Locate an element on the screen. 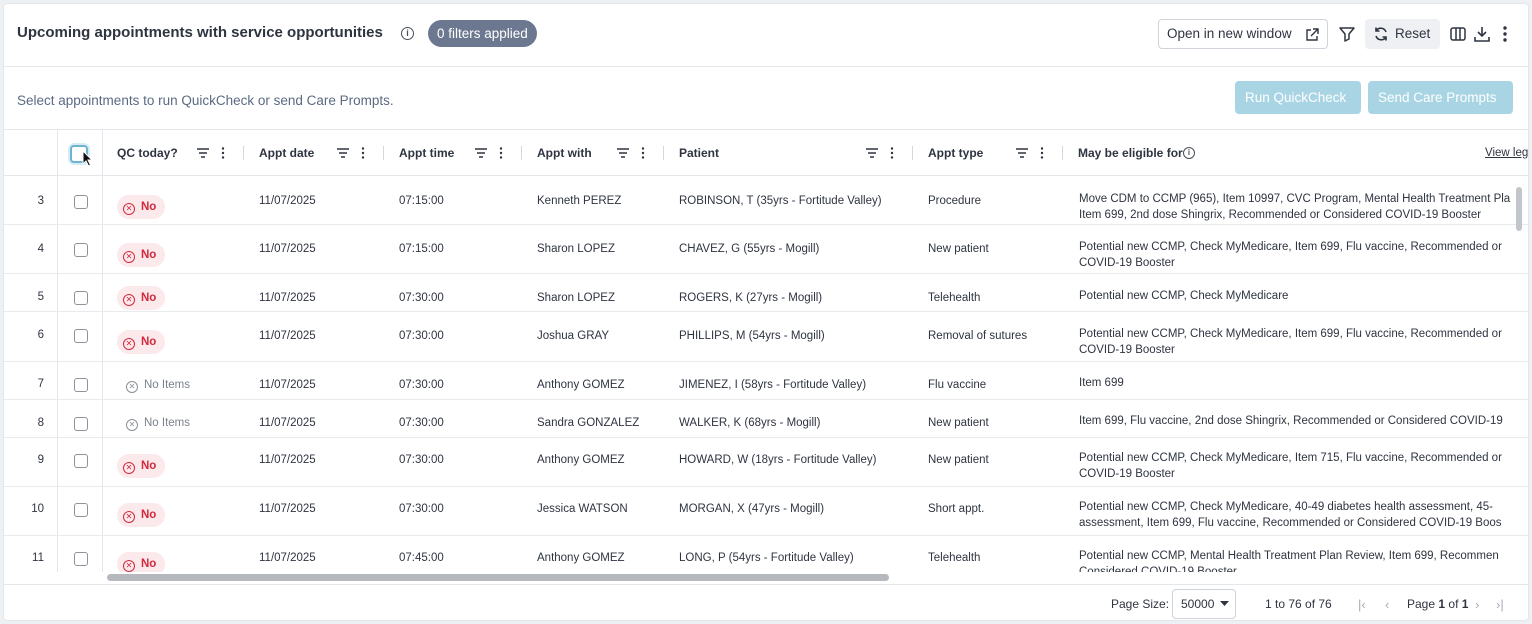 This screenshot has width=1532, height=624. patient: JIMENEZ, I (58yrs - Fortitude Valley) is located at coordinates (773, 385).